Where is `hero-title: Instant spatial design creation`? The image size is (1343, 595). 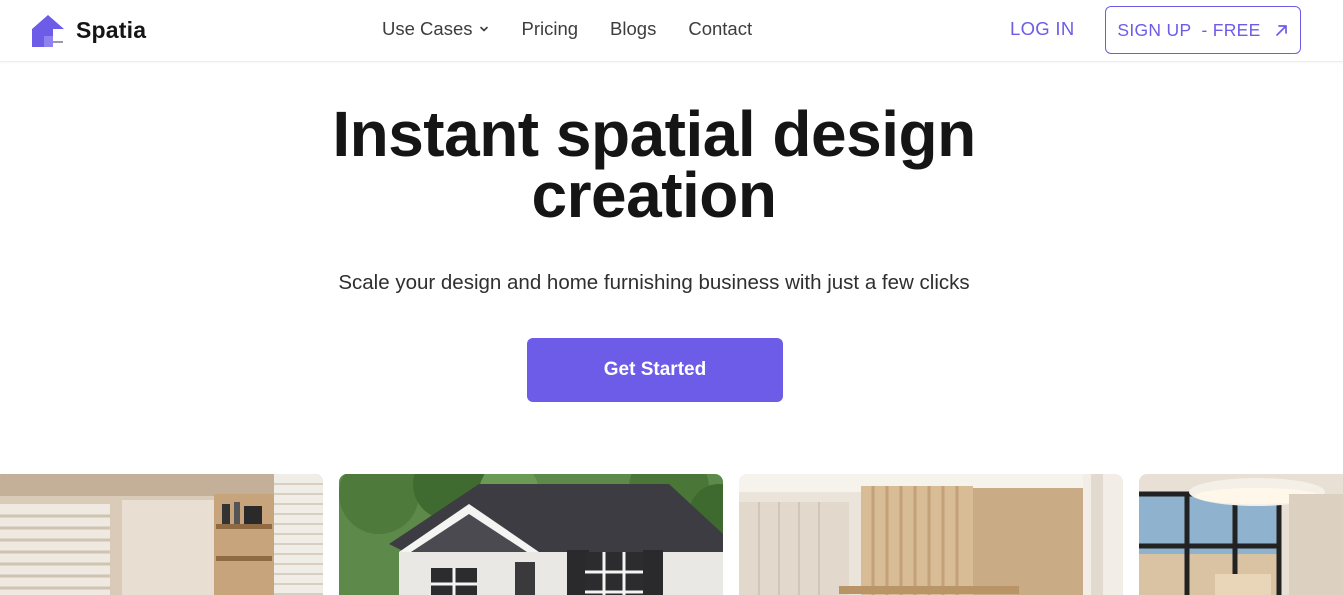 hero-title: Instant spatial design creation is located at coordinates (654, 164).